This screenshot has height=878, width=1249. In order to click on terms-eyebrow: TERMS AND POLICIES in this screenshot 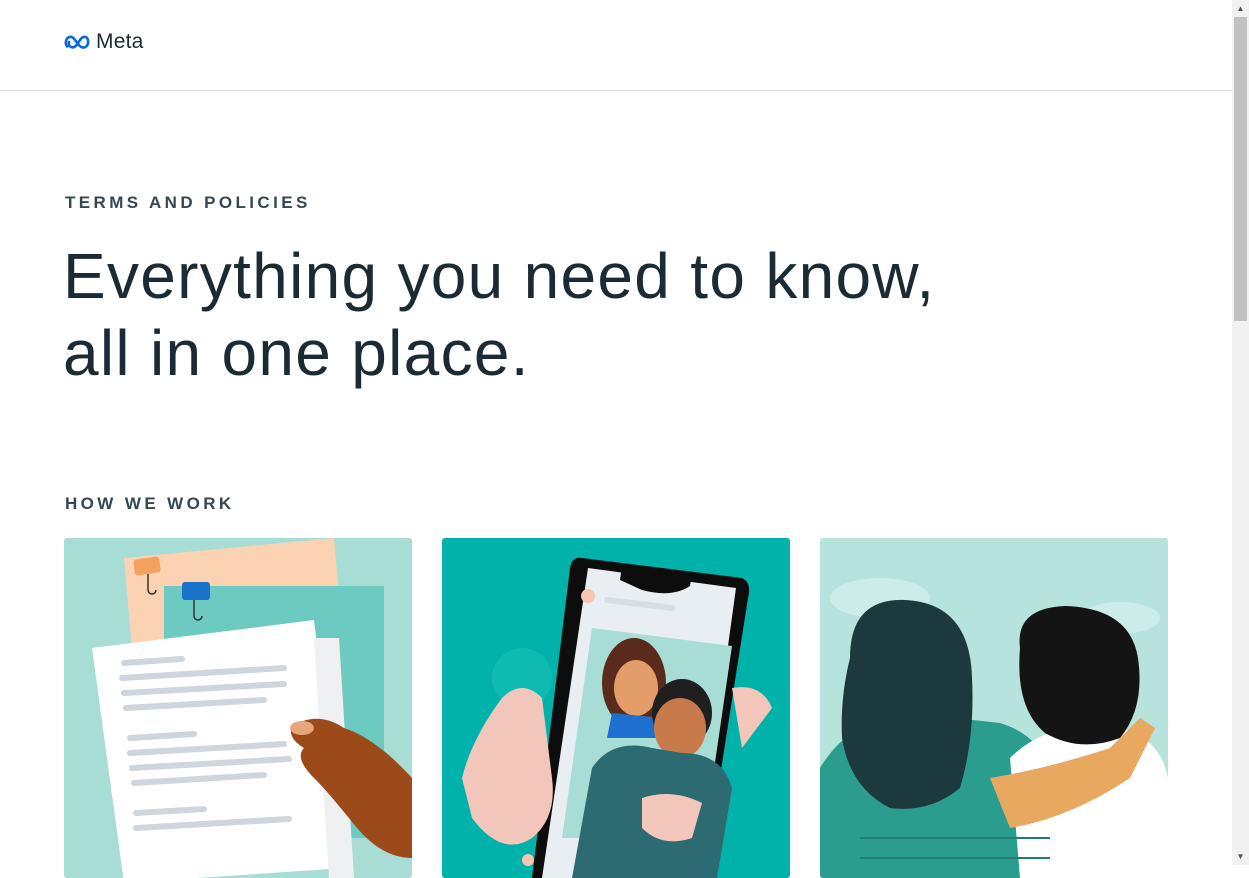, I will do `click(188, 202)`.